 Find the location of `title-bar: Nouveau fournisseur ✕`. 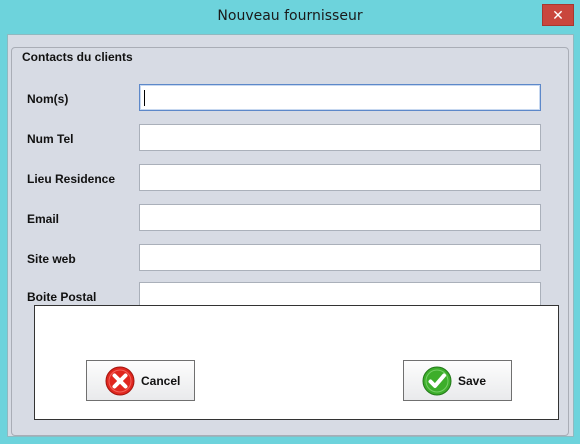

title-bar: Nouveau fournisseur ✕ is located at coordinates (290, 17).